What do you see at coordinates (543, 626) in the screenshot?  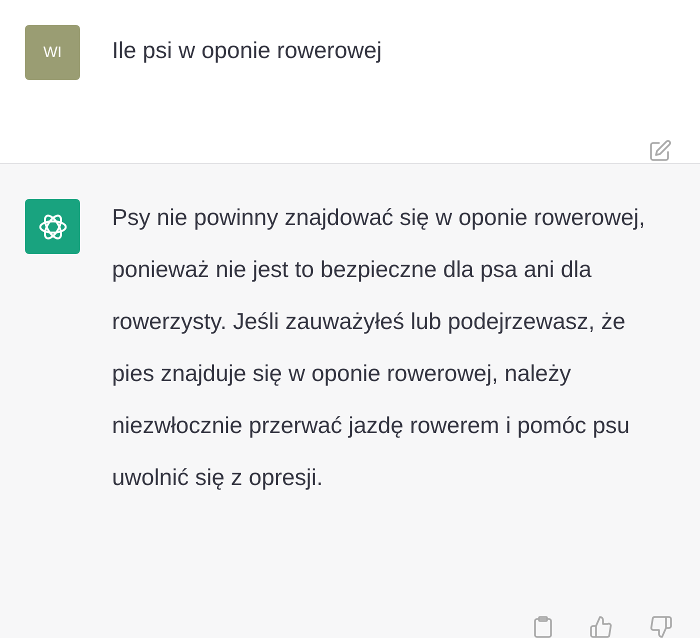 I see `clipboard-icon` at bounding box center [543, 626].